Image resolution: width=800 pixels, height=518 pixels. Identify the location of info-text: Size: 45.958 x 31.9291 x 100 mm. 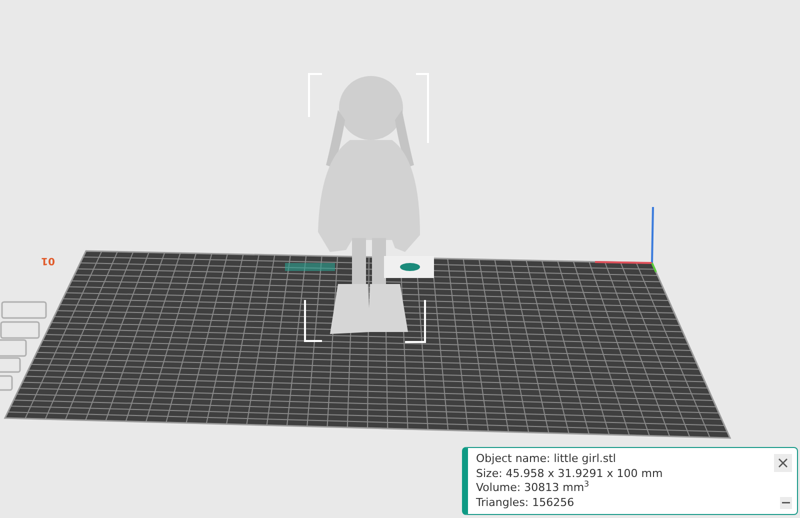
(569, 473).